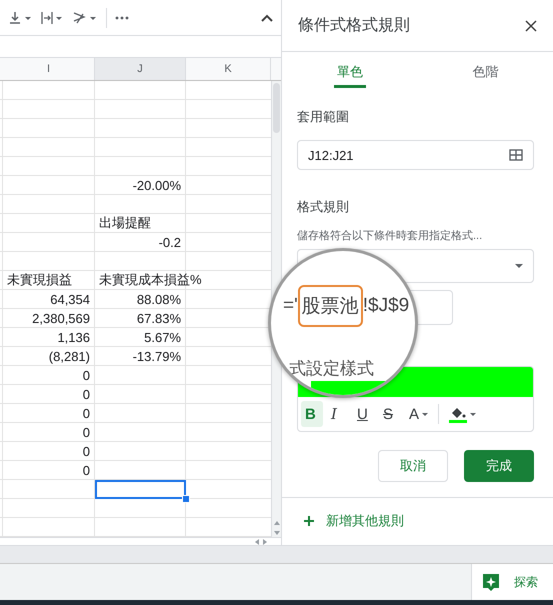 This screenshot has width=553, height=605. What do you see at coordinates (228, 69) in the screenshot?
I see `column-header: K` at bounding box center [228, 69].